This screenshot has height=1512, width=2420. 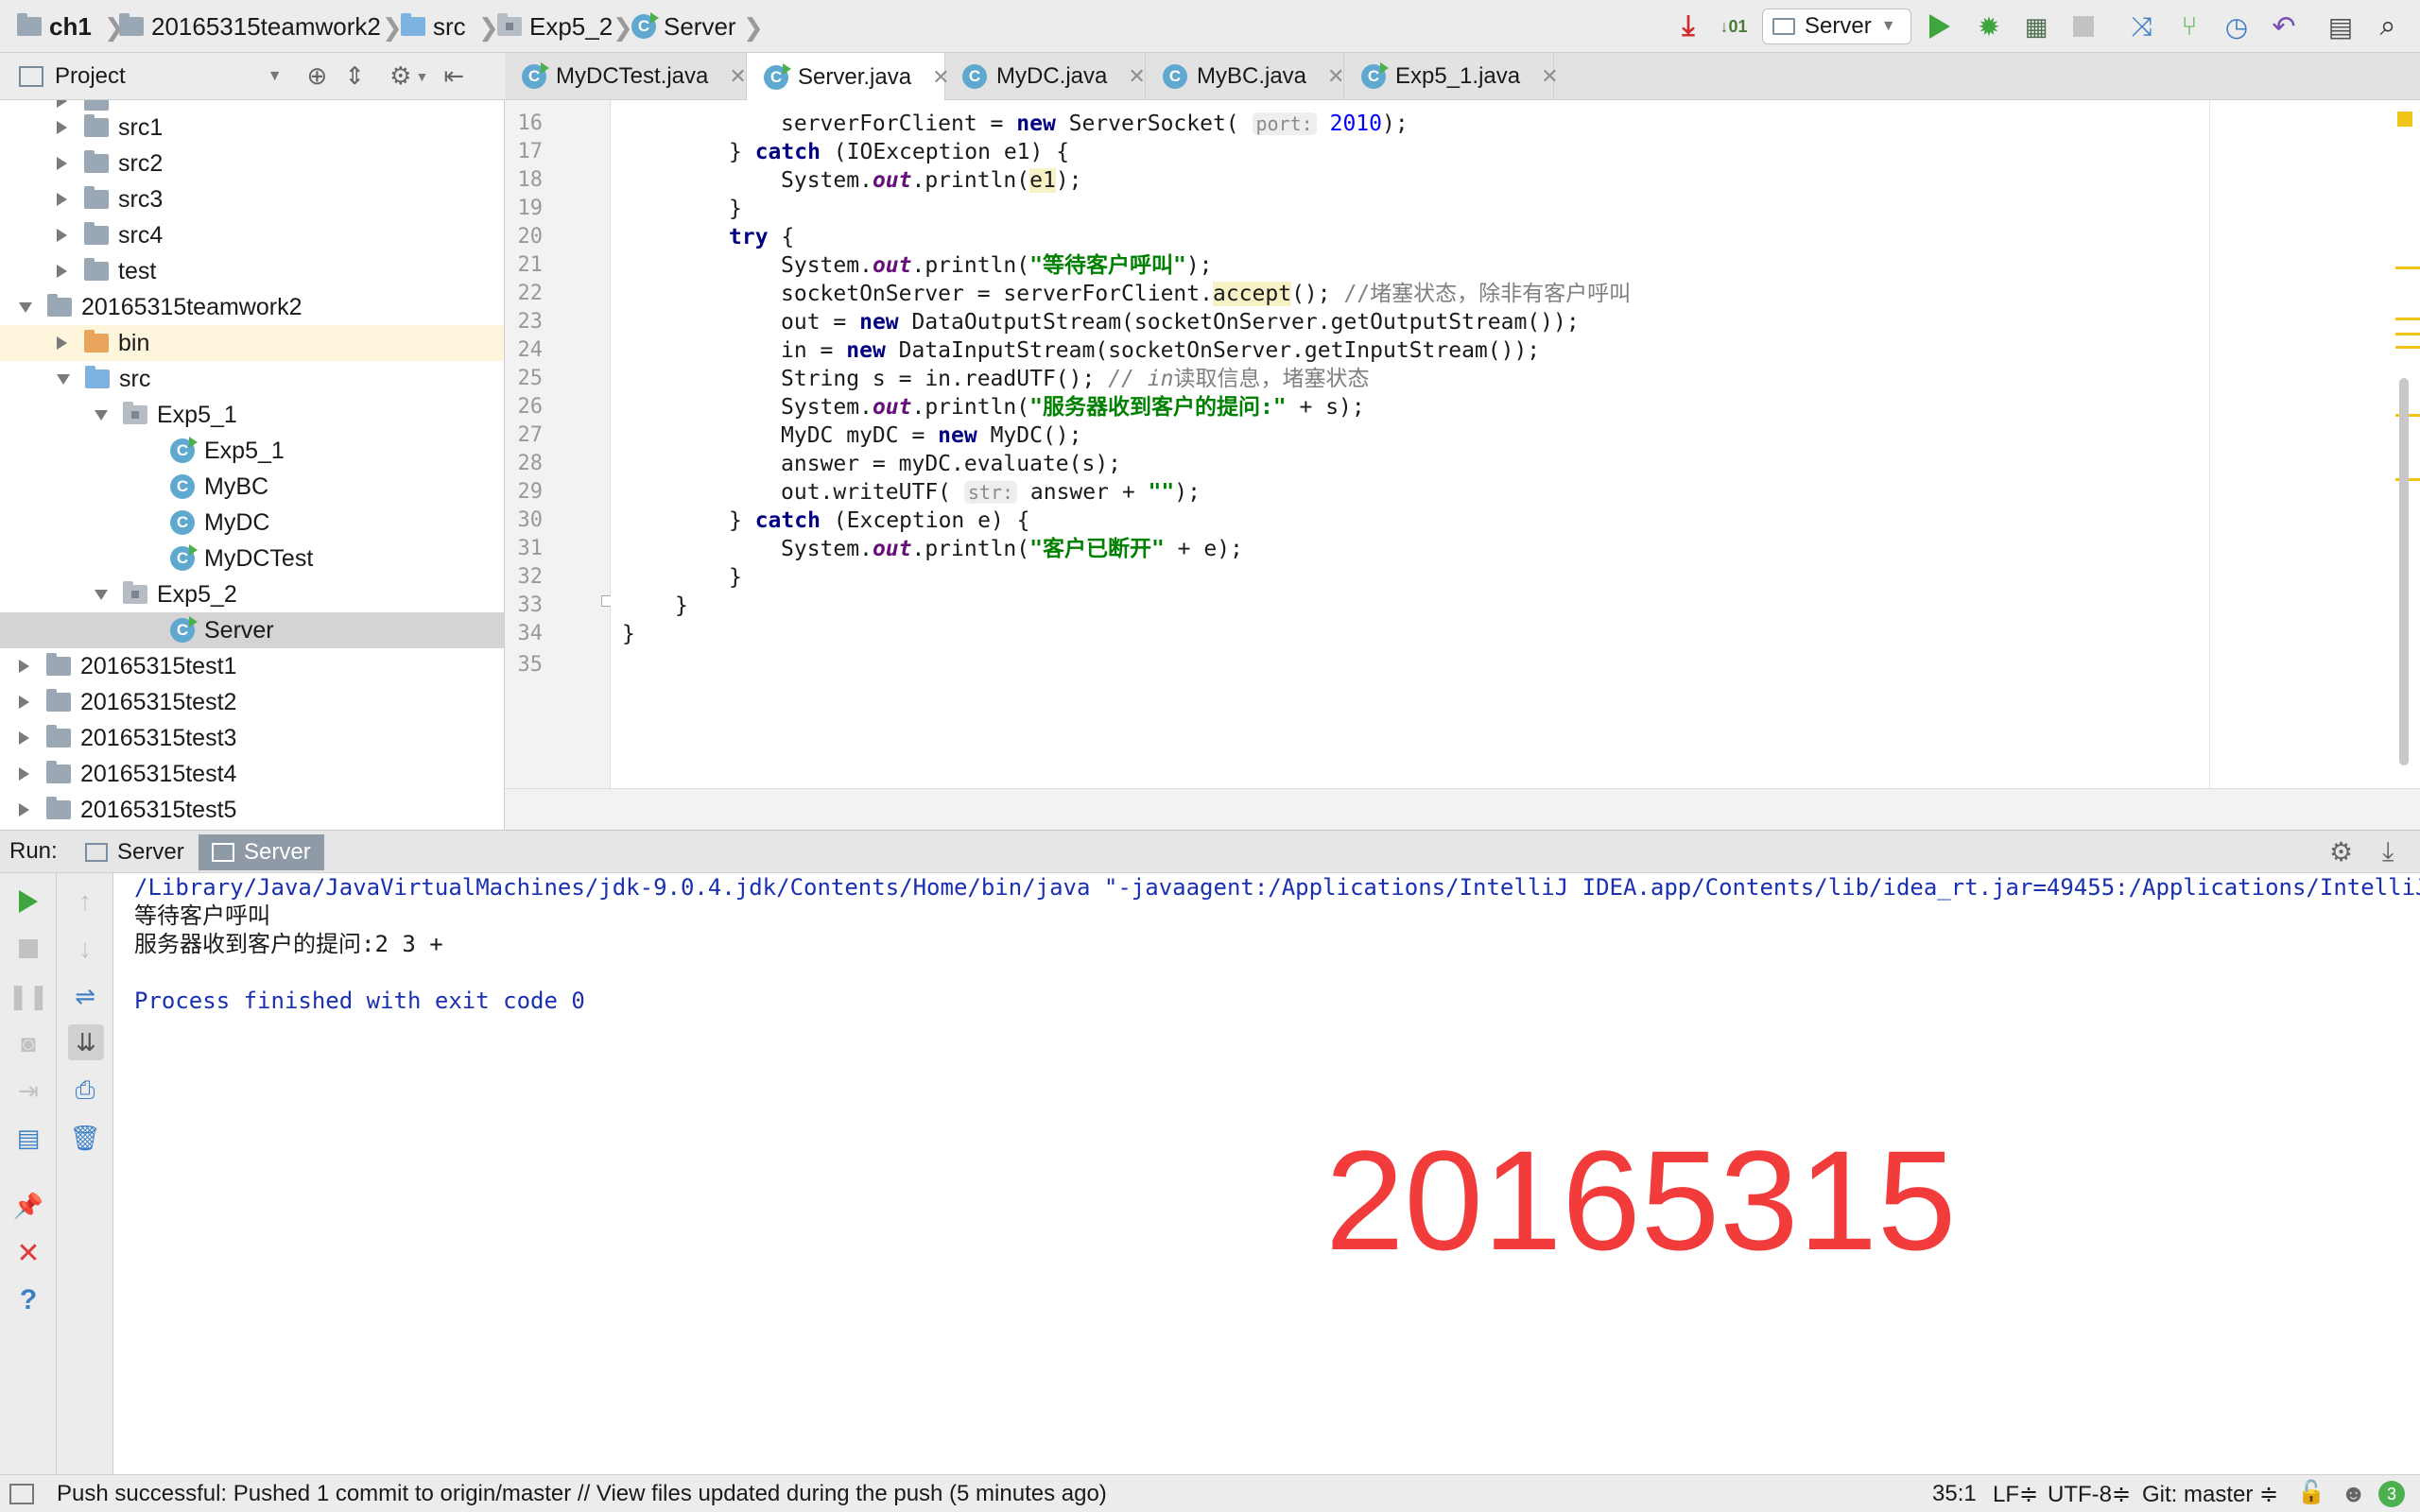 What do you see at coordinates (86, 1042) in the screenshot?
I see `scroll-to-end-icon: ⇊` at bounding box center [86, 1042].